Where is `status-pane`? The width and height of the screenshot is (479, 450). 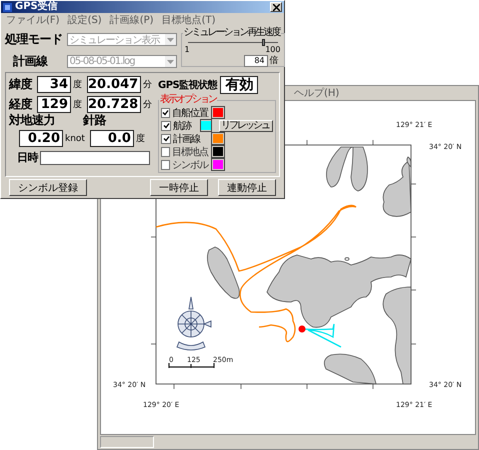 status-pane is located at coordinates (127, 442).